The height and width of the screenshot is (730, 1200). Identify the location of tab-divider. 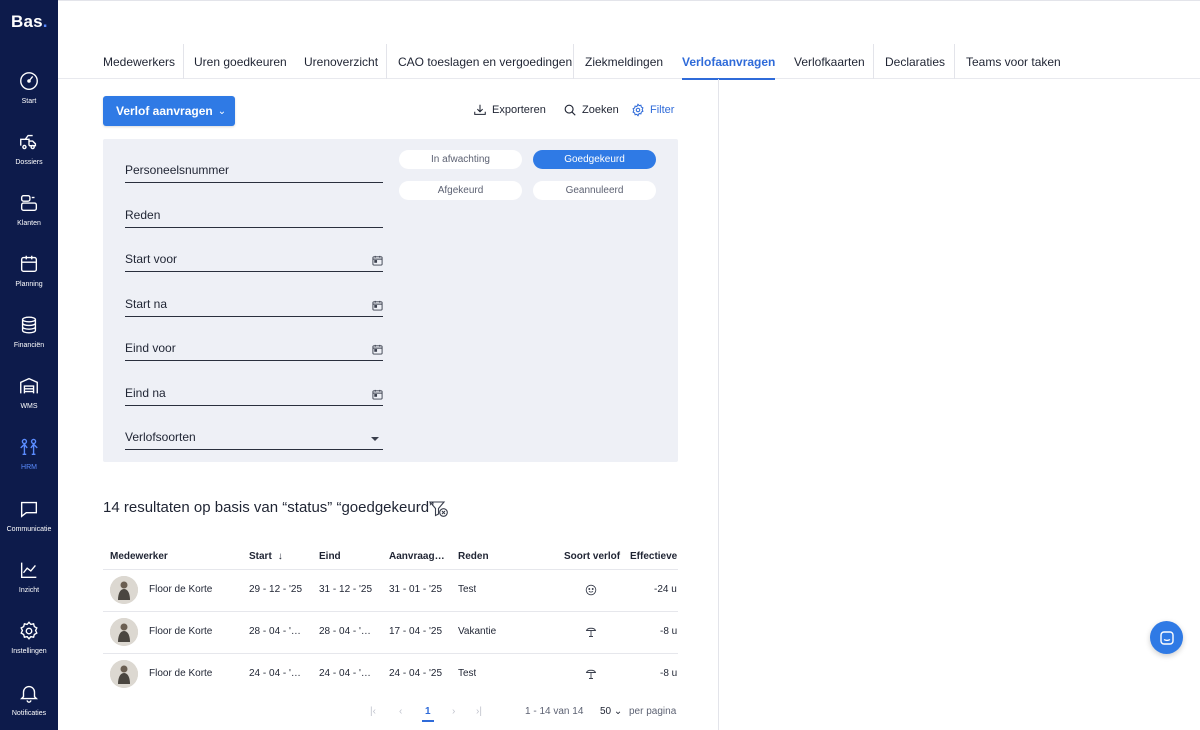
(573, 61).